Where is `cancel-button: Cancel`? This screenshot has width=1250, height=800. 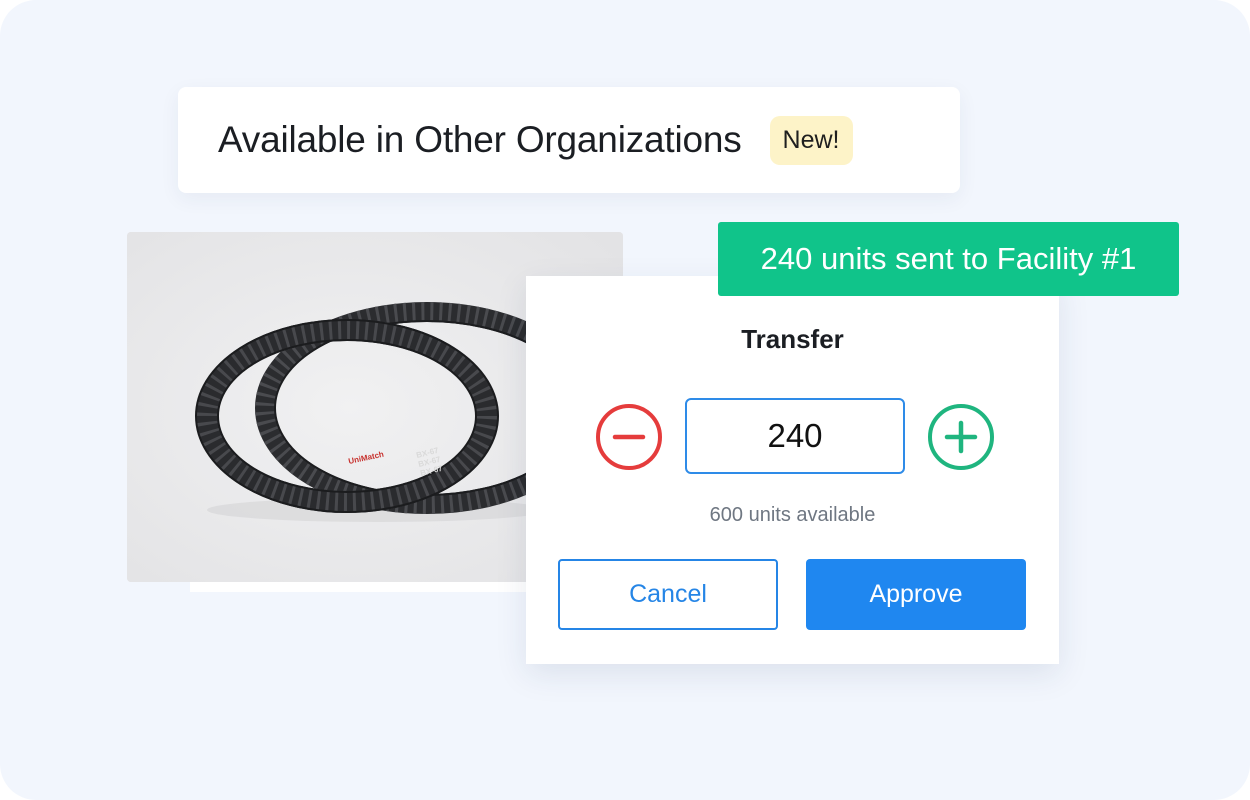 cancel-button: Cancel is located at coordinates (668, 594).